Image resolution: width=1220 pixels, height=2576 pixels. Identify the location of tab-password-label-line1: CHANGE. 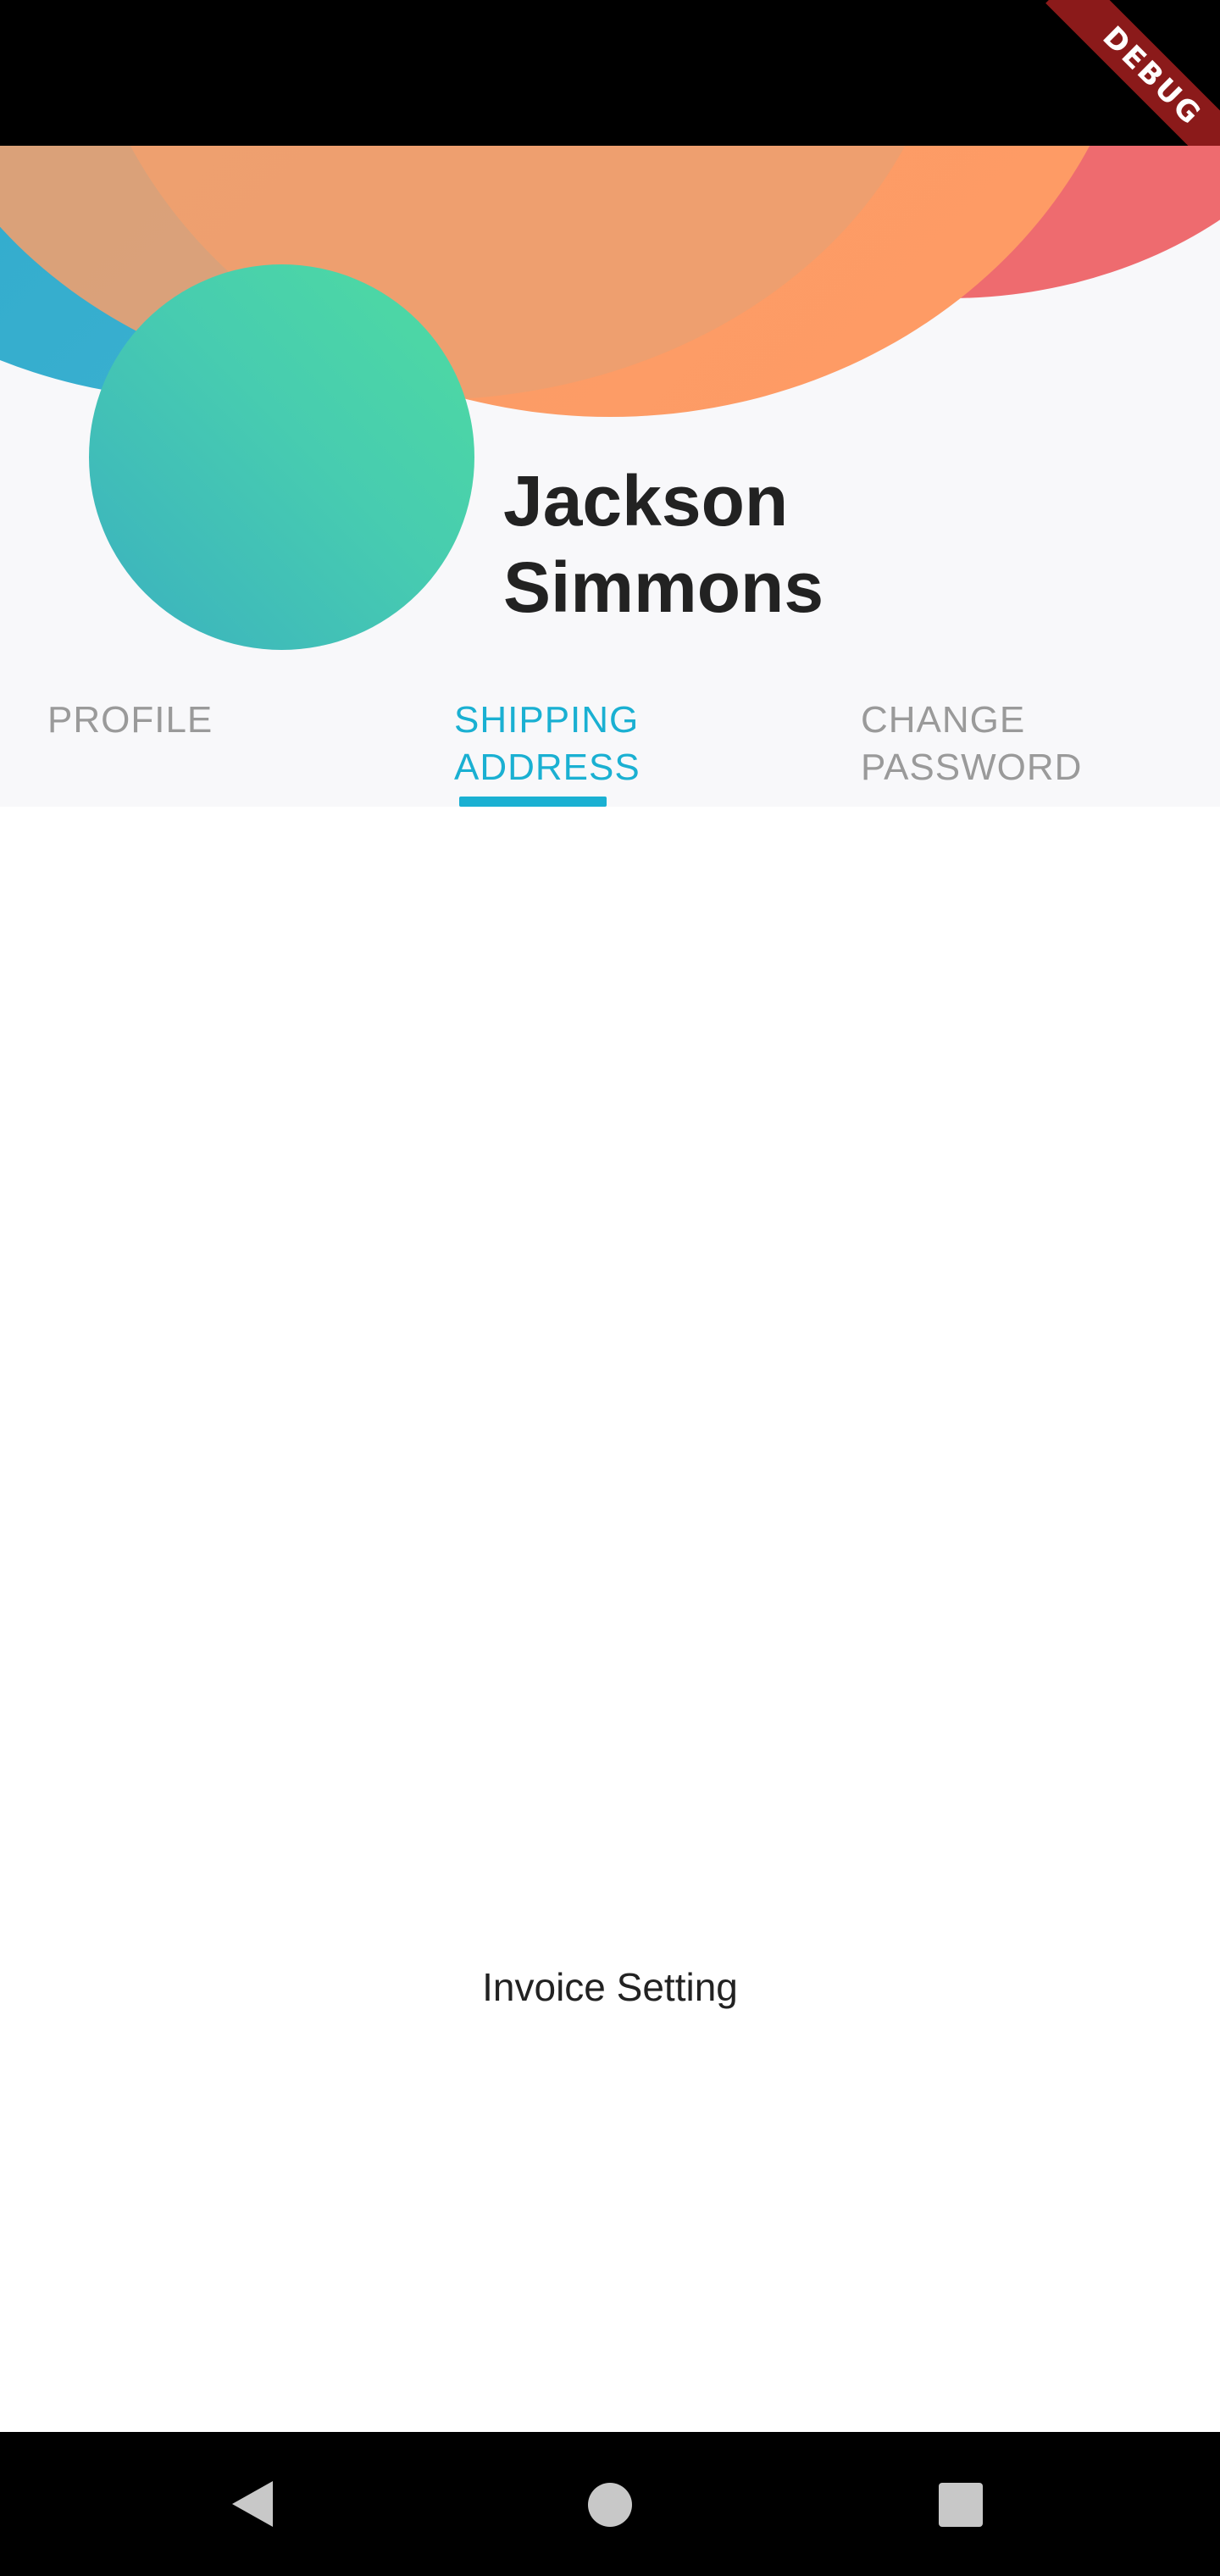
(943, 720).